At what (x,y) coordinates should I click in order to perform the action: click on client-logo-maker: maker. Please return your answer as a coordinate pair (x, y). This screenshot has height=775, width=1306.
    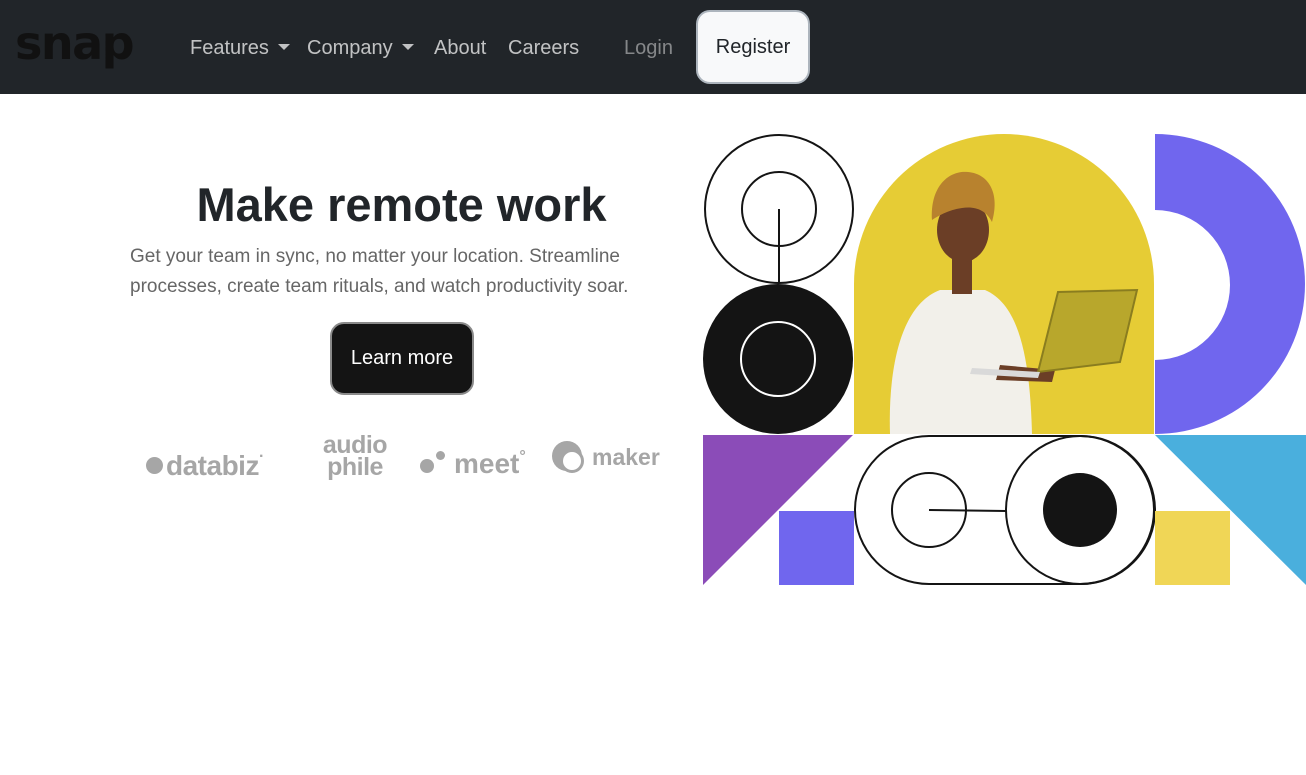
    Looking at the image, I should click on (606, 457).